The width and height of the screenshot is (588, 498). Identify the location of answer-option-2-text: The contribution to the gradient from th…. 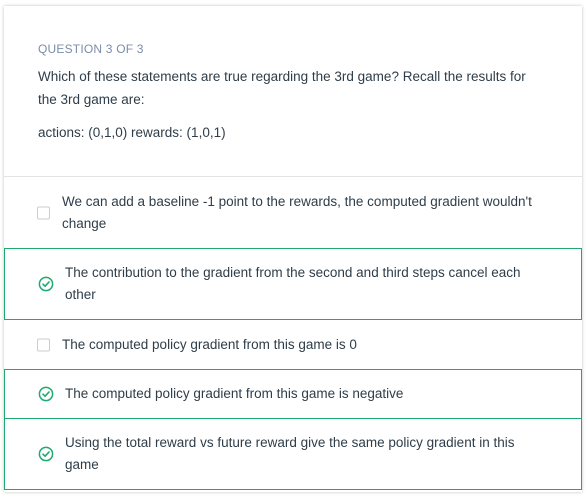
(293, 283).